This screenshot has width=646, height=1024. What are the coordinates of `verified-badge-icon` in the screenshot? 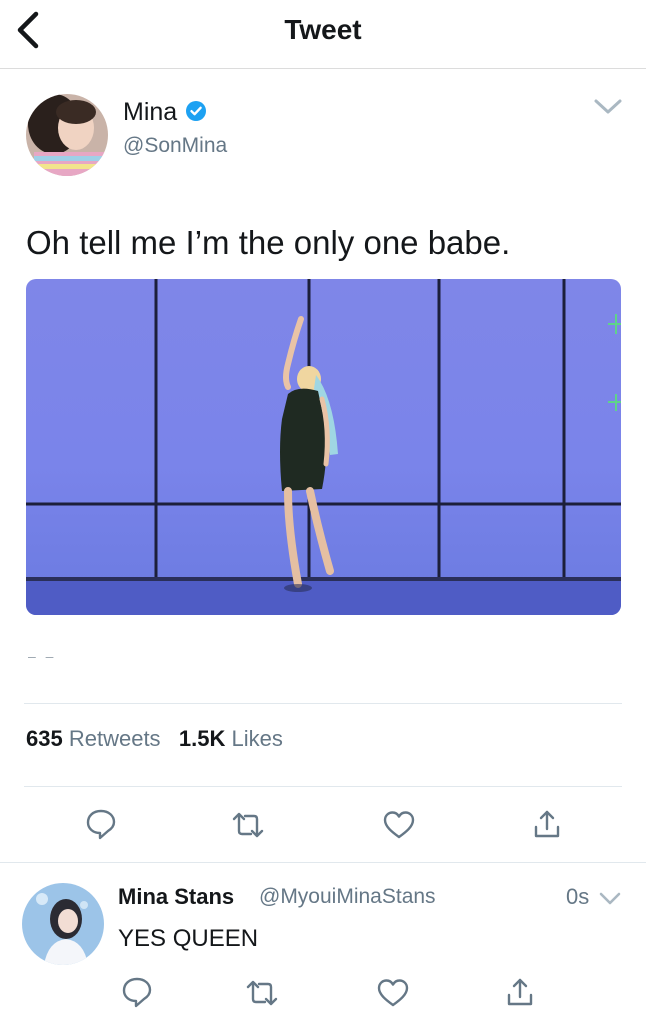 It's located at (196, 111).